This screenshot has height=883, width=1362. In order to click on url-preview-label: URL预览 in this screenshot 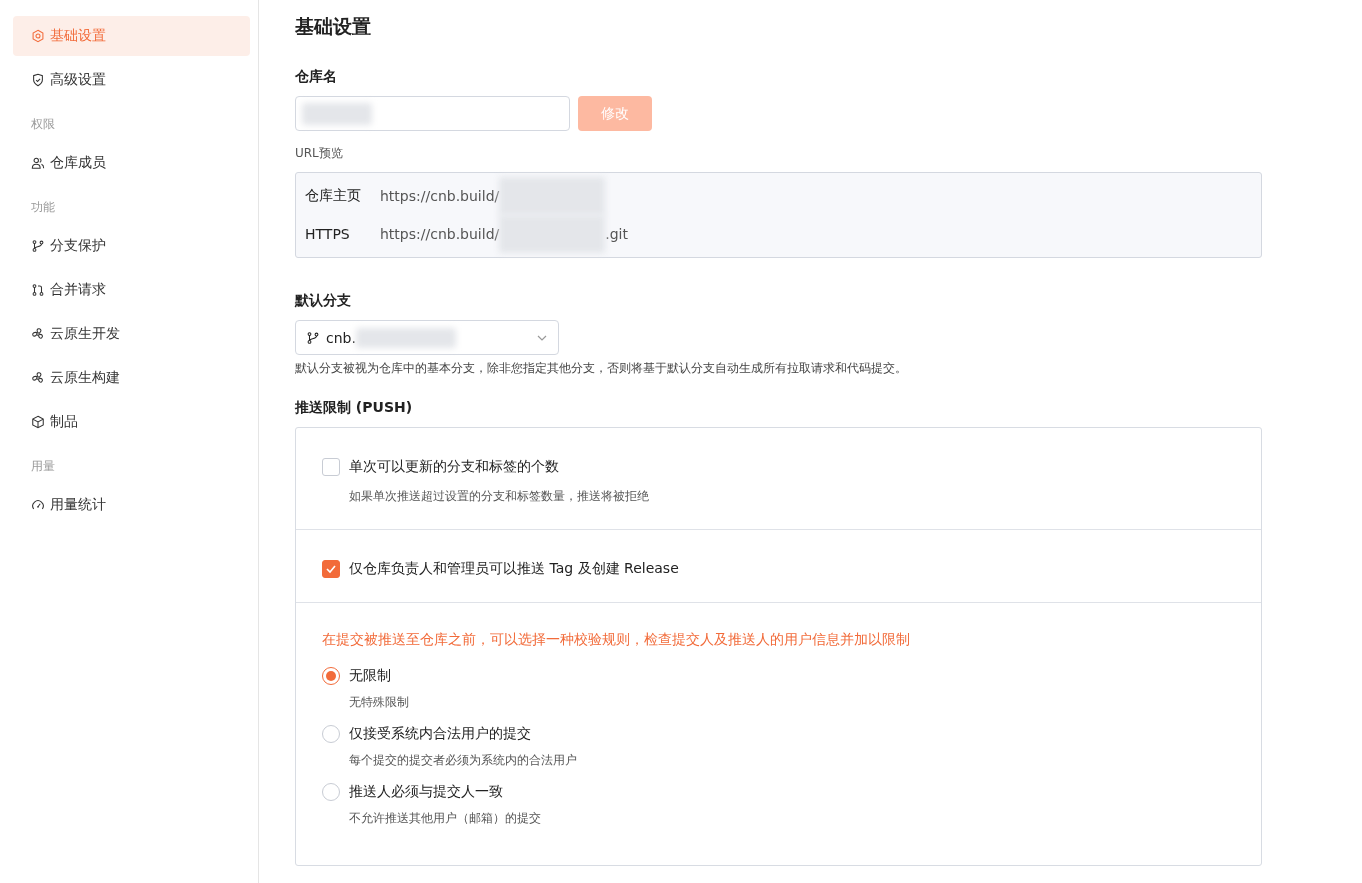, I will do `click(319, 153)`.